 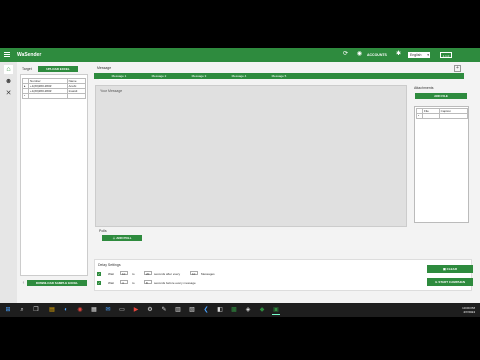 I want to click on system-clock: 10:09 PM 4/7/2024, so click(x=468, y=310).